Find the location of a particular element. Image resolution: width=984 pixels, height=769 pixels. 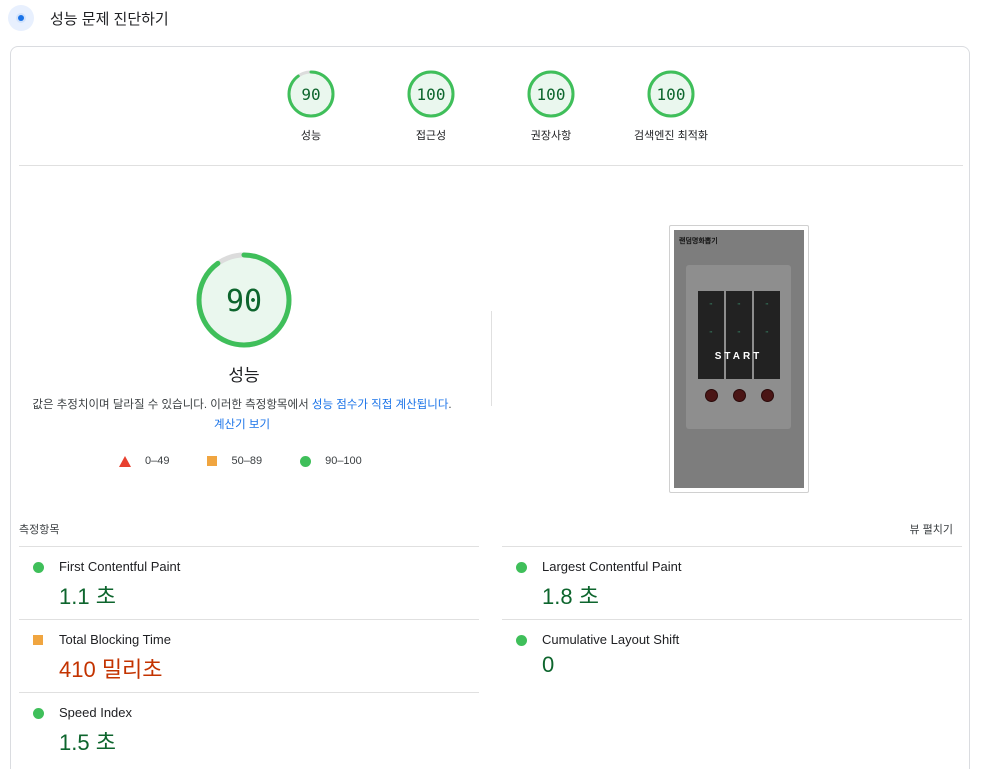

desc-text: 값은 추정치이며 달라질 수 있습니다. 이러한 측정항목에서 is located at coordinates (172, 405).